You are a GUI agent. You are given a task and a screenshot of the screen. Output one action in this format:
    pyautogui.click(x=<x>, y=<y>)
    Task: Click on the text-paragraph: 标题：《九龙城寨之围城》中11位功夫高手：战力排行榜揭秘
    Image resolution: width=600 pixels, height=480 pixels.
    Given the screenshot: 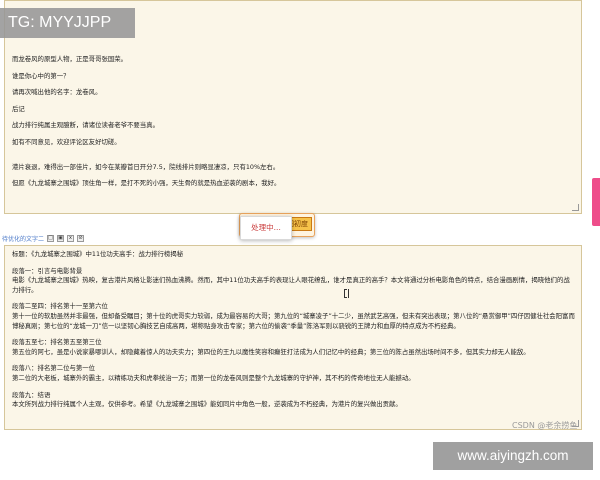 What is the action you would take?
    pyautogui.click(x=98, y=254)
    